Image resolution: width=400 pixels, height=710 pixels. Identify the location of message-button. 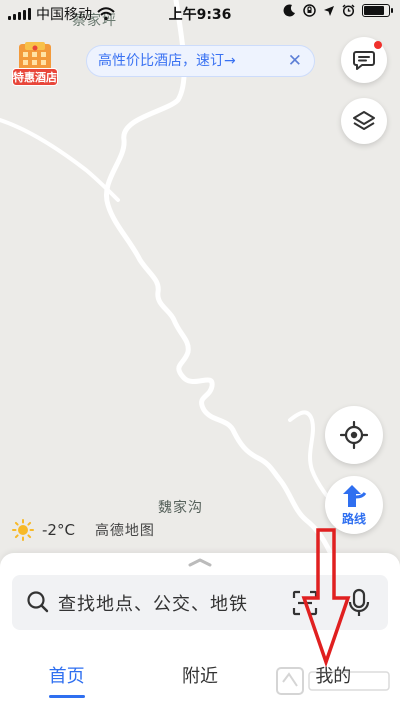
(364, 60).